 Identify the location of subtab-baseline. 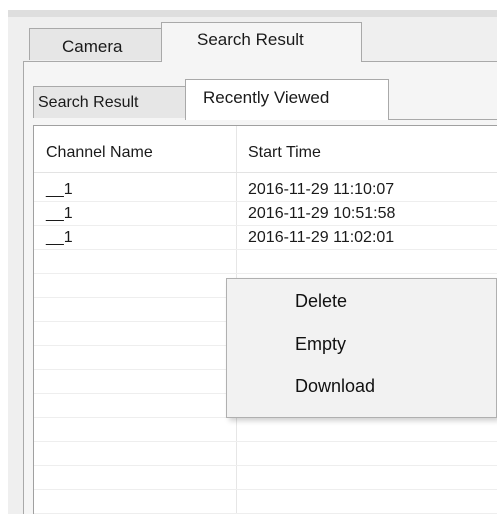
(442, 119).